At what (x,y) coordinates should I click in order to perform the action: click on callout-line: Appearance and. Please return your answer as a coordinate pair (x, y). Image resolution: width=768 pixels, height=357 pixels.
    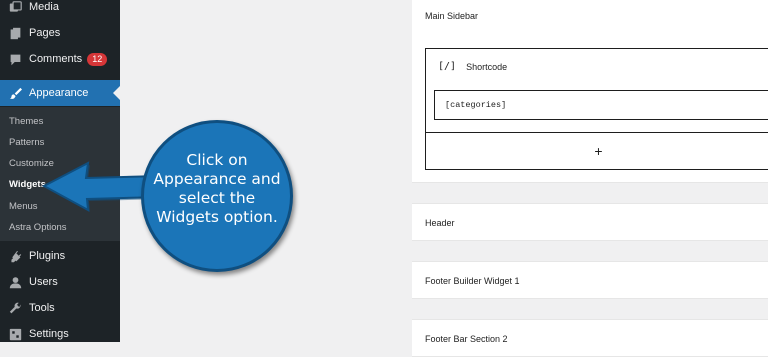
    Looking at the image, I should click on (217, 179).